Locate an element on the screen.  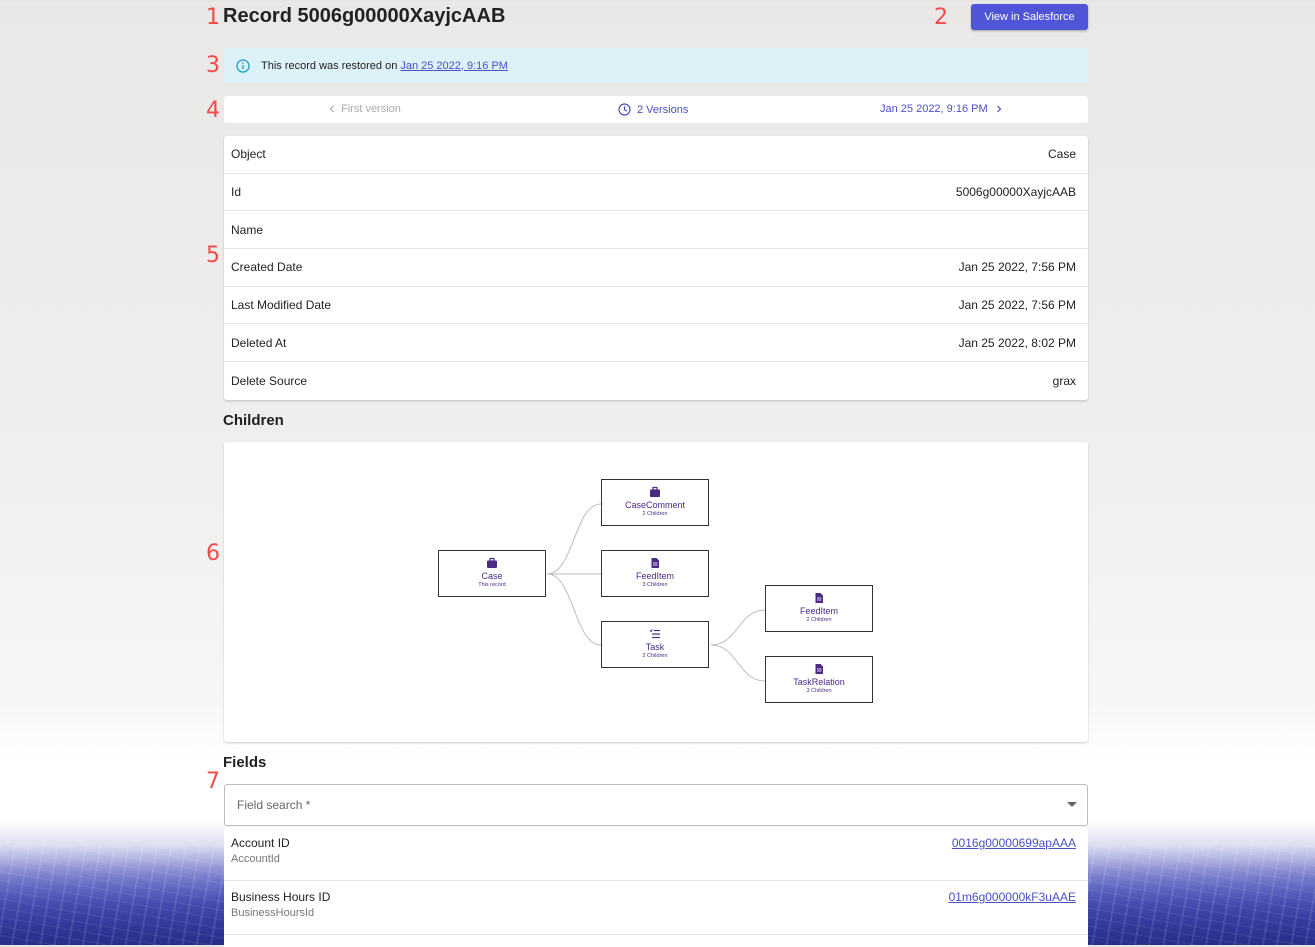
graph-node-taskrelation: TaskRelation 3 Children is located at coordinates (819, 679).